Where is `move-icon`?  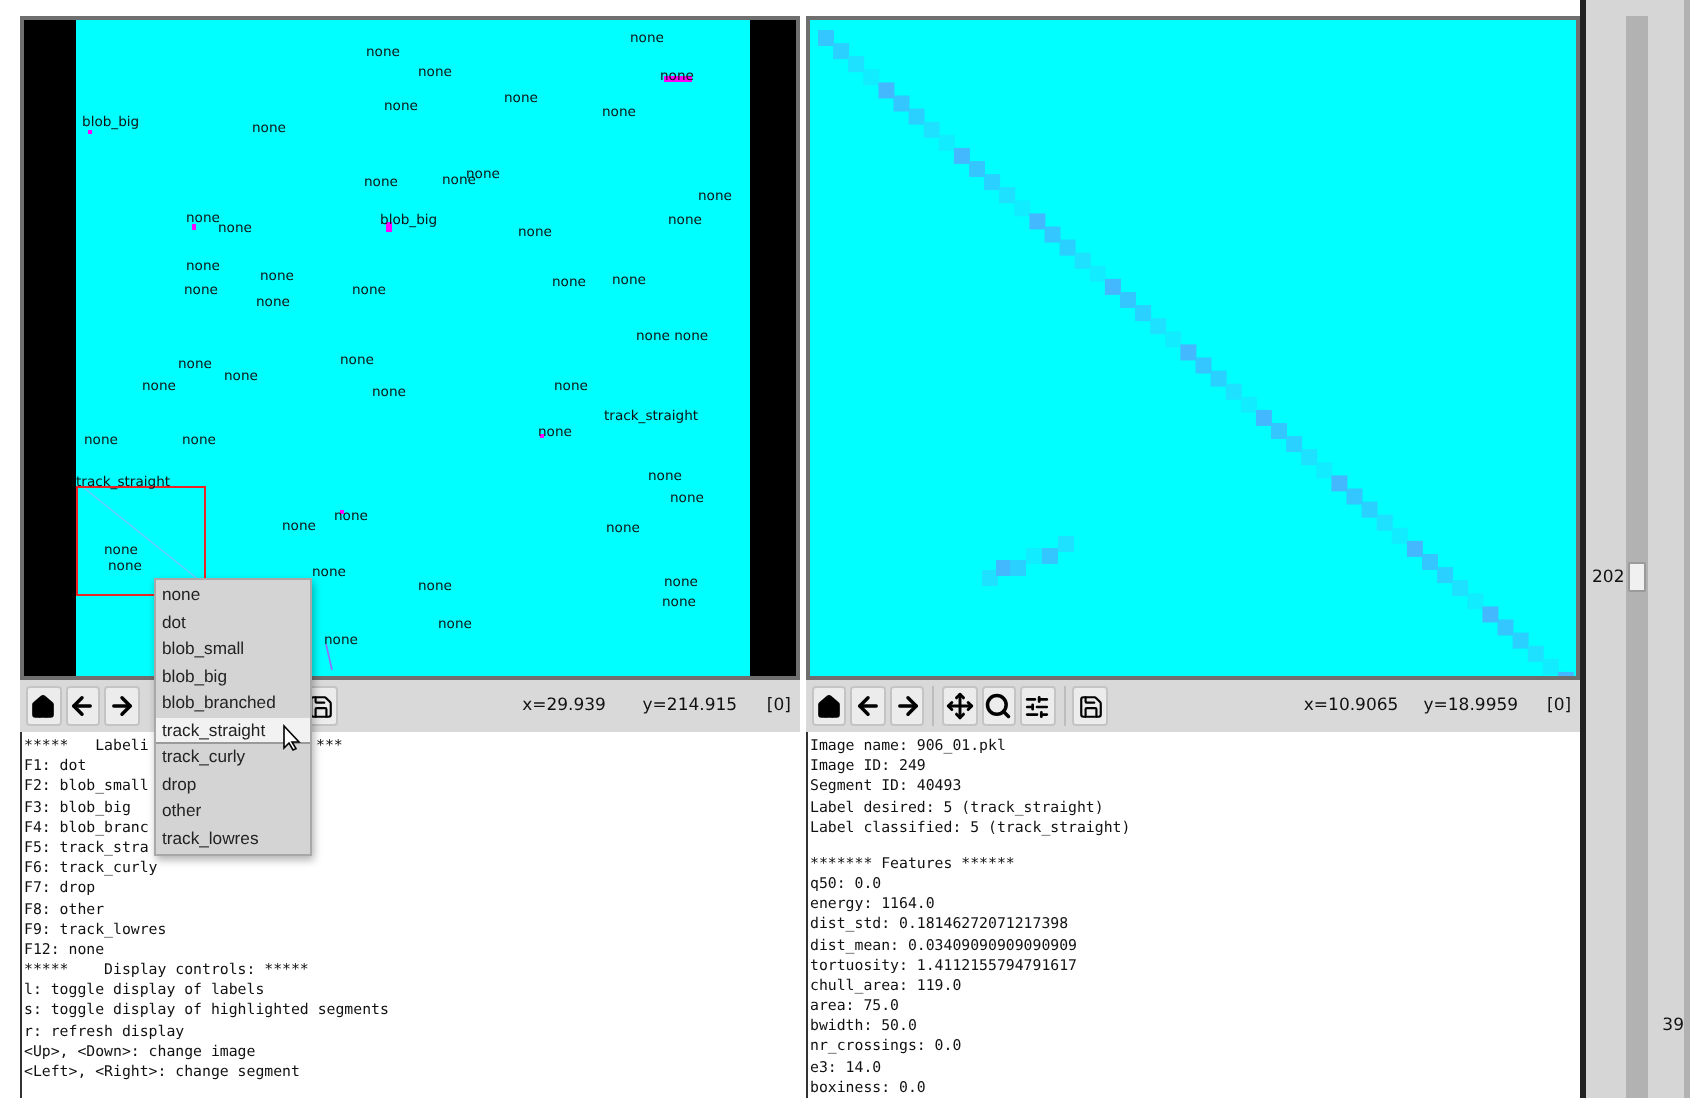
move-icon is located at coordinates (959, 706).